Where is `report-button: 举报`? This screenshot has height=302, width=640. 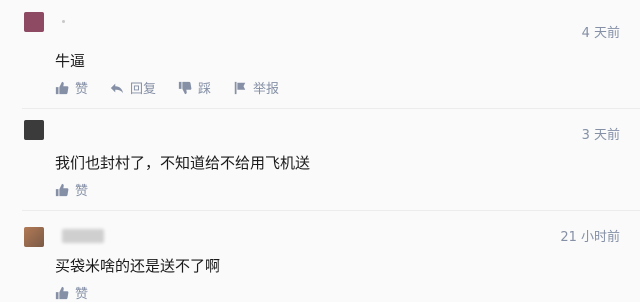 report-button: 举报 is located at coordinates (256, 87).